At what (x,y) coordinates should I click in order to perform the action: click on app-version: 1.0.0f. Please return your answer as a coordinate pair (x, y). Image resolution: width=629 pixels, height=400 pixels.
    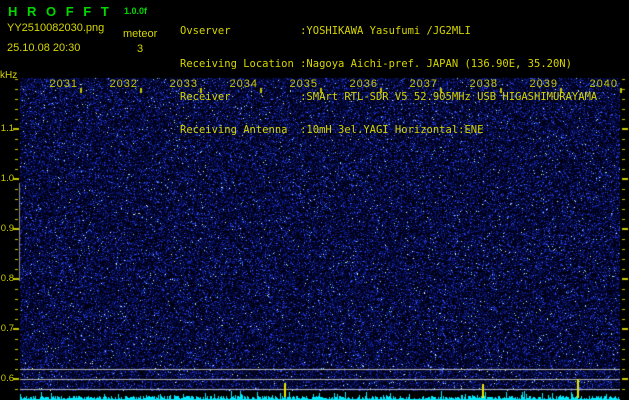
    Looking at the image, I should click on (136, 11).